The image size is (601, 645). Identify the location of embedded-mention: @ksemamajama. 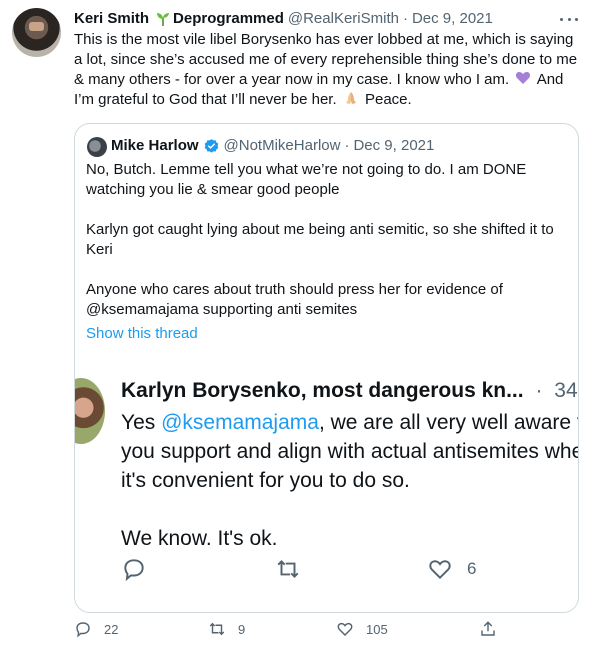
(240, 422).